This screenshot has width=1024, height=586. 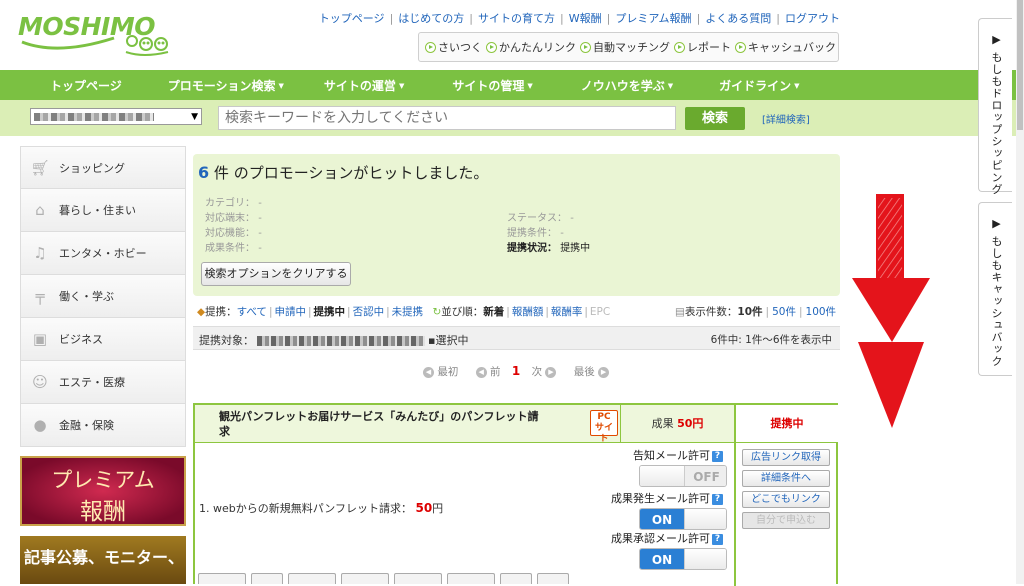 I want to click on per-page-50: 50件, so click(x=784, y=312).